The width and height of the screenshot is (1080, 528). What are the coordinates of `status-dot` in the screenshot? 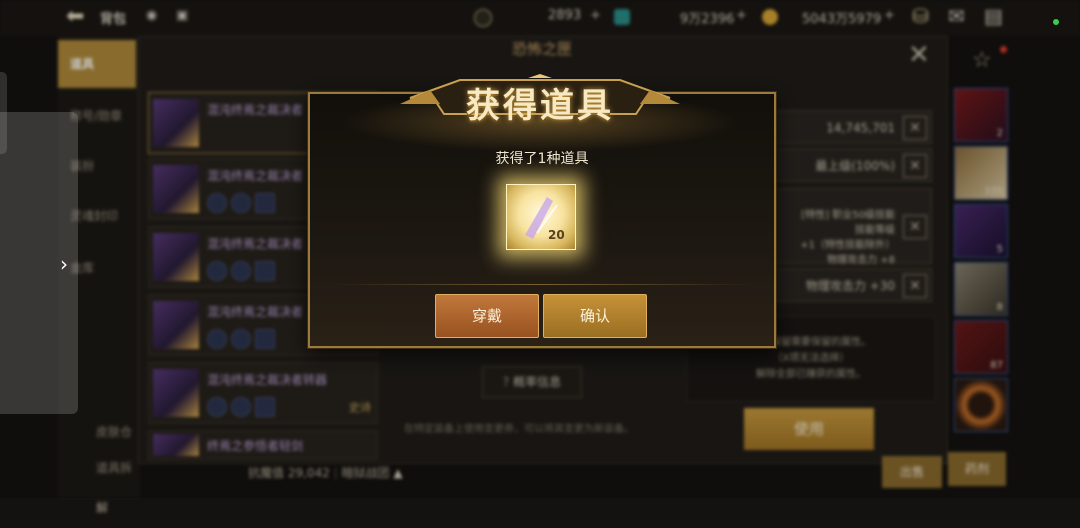 It's located at (1056, 22).